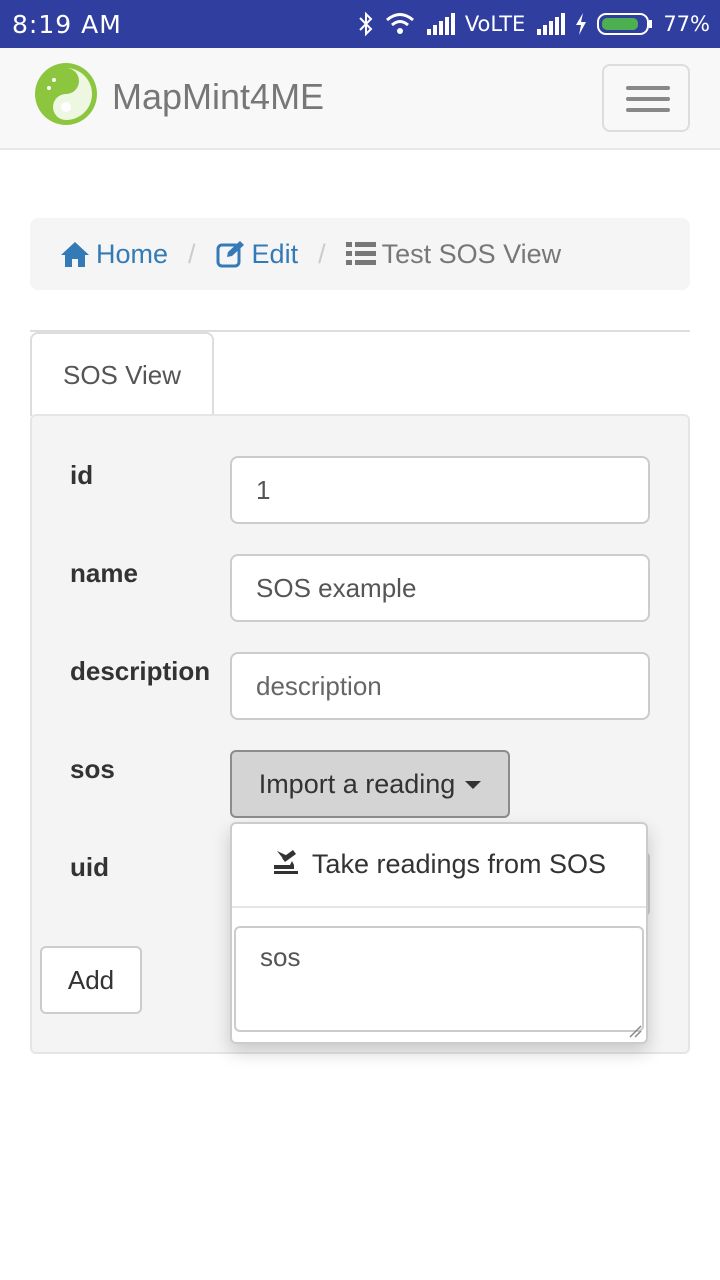 The width and height of the screenshot is (720, 1280). What do you see at coordinates (92, 769) in the screenshot?
I see `field-label-sos: sos` at bounding box center [92, 769].